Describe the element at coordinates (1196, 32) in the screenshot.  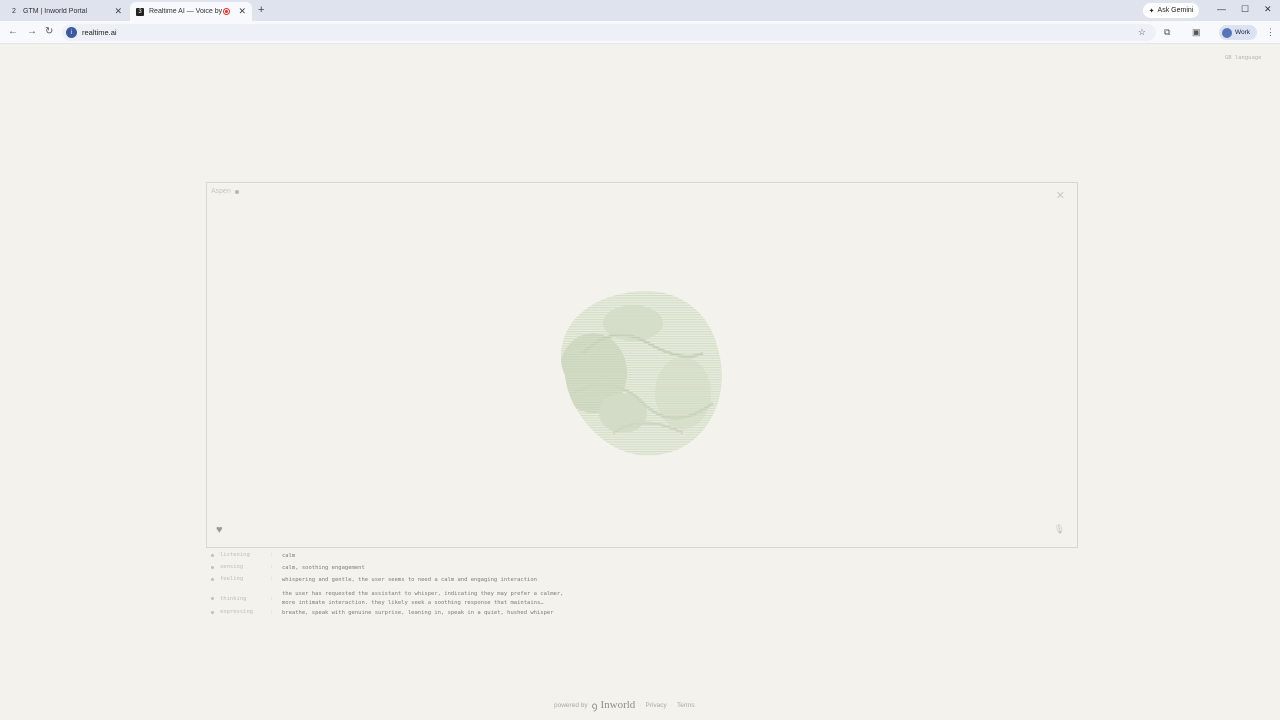
I see `media-controls-icon: ▣` at that location.